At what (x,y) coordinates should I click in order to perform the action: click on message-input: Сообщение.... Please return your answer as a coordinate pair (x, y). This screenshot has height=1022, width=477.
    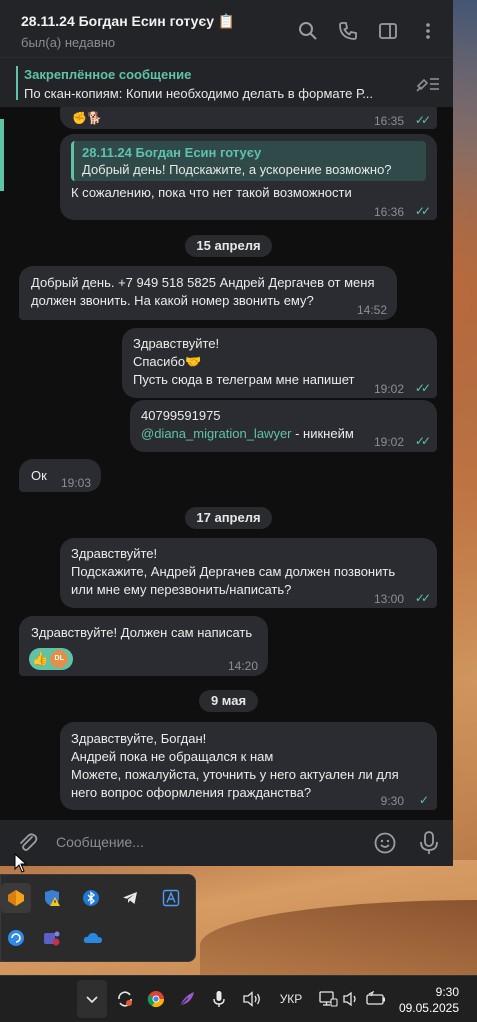
    Looking at the image, I should click on (100, 842).